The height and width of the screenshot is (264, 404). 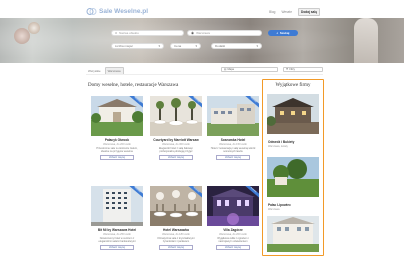 I want to click on map-icon: ▤, so click(x=225, y=69).